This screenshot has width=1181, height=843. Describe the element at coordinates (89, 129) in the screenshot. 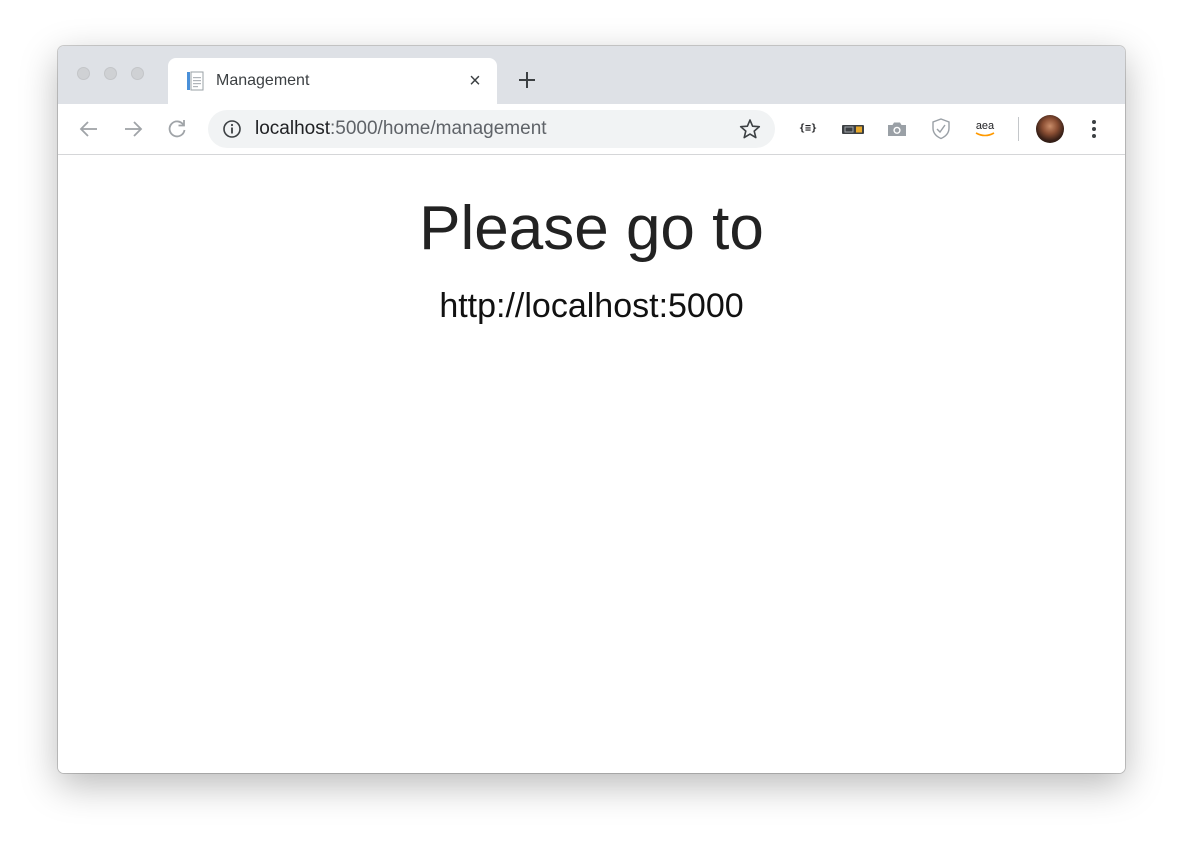

I see `back-arrow-icon` at that location.